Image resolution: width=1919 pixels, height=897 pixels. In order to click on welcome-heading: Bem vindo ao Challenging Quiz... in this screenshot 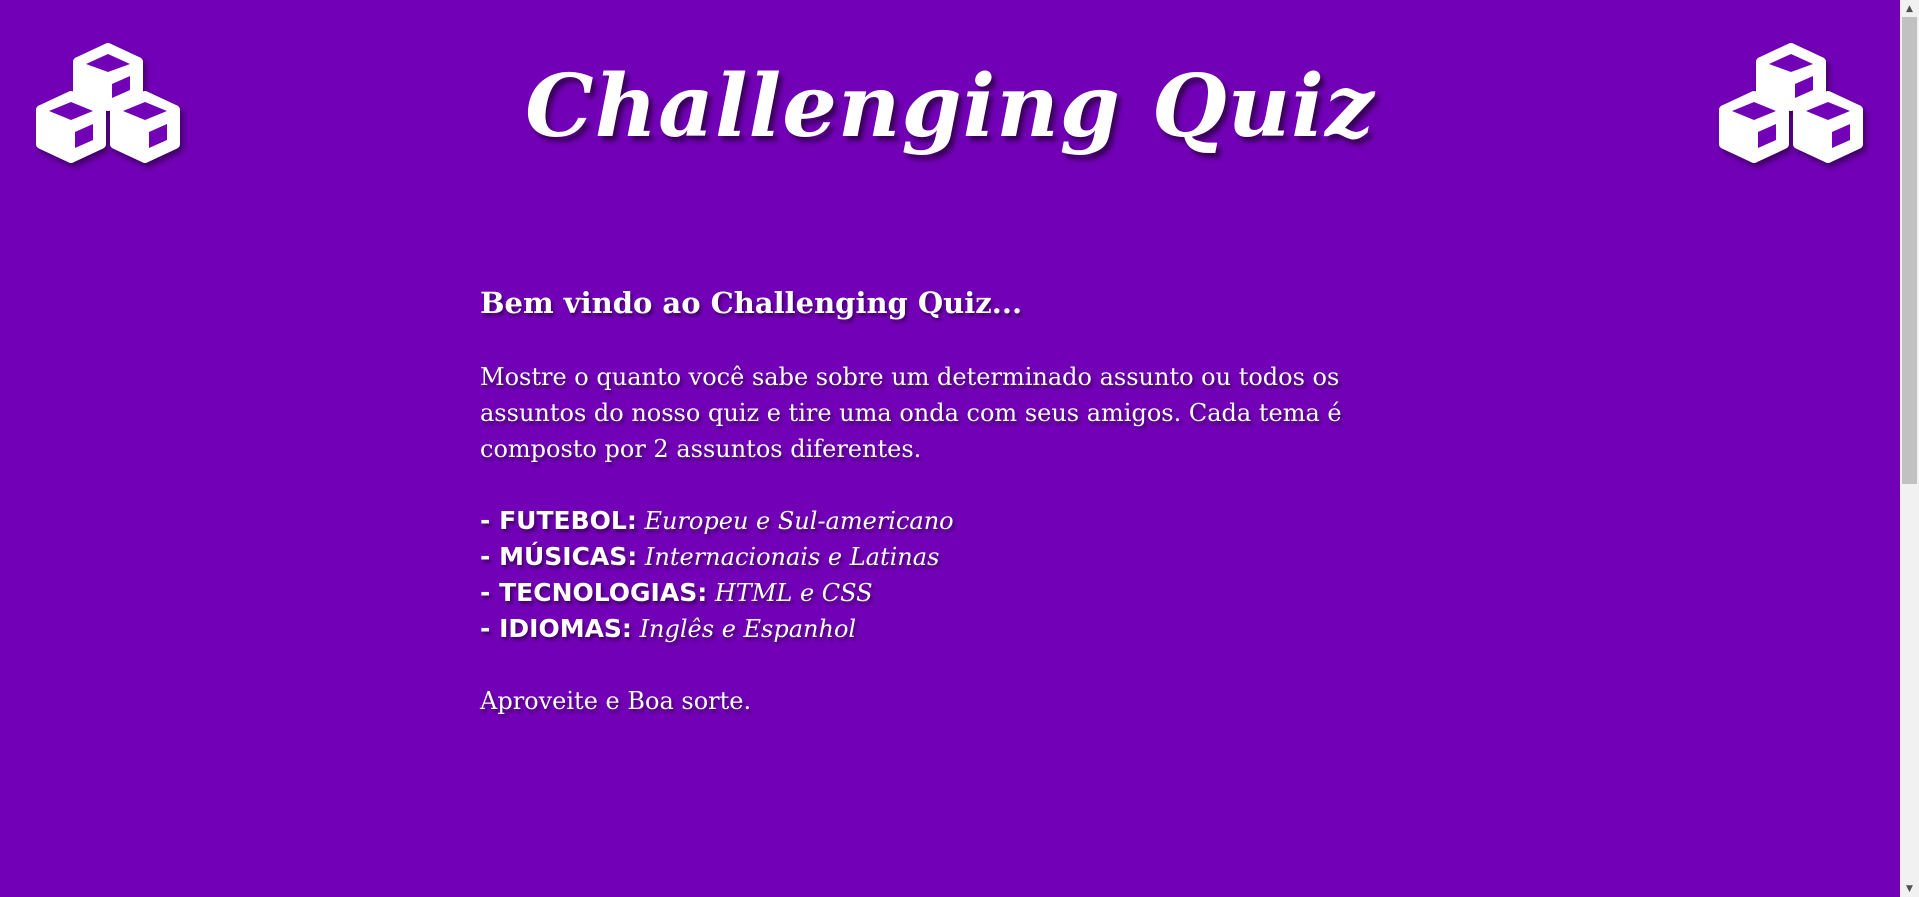, I will do `click(751, 303)`.